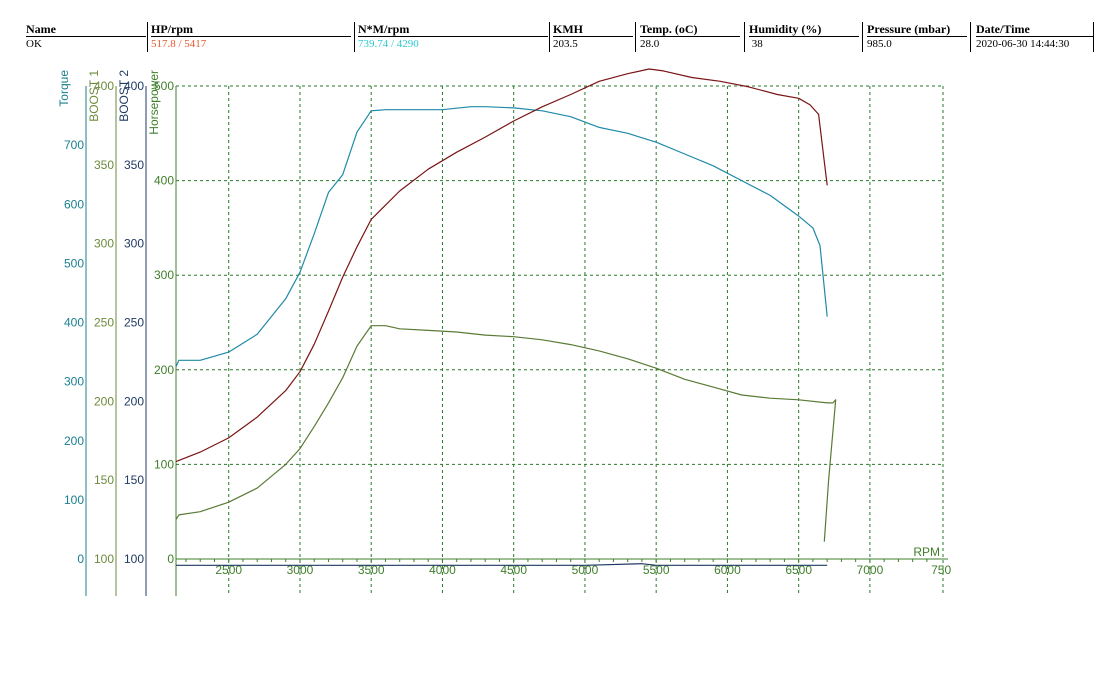  What do you see at coordinates (94, 96) in the screenshot?
I see `boost-1-axis-title: BOOST 1` at bounding box center [94, 96].